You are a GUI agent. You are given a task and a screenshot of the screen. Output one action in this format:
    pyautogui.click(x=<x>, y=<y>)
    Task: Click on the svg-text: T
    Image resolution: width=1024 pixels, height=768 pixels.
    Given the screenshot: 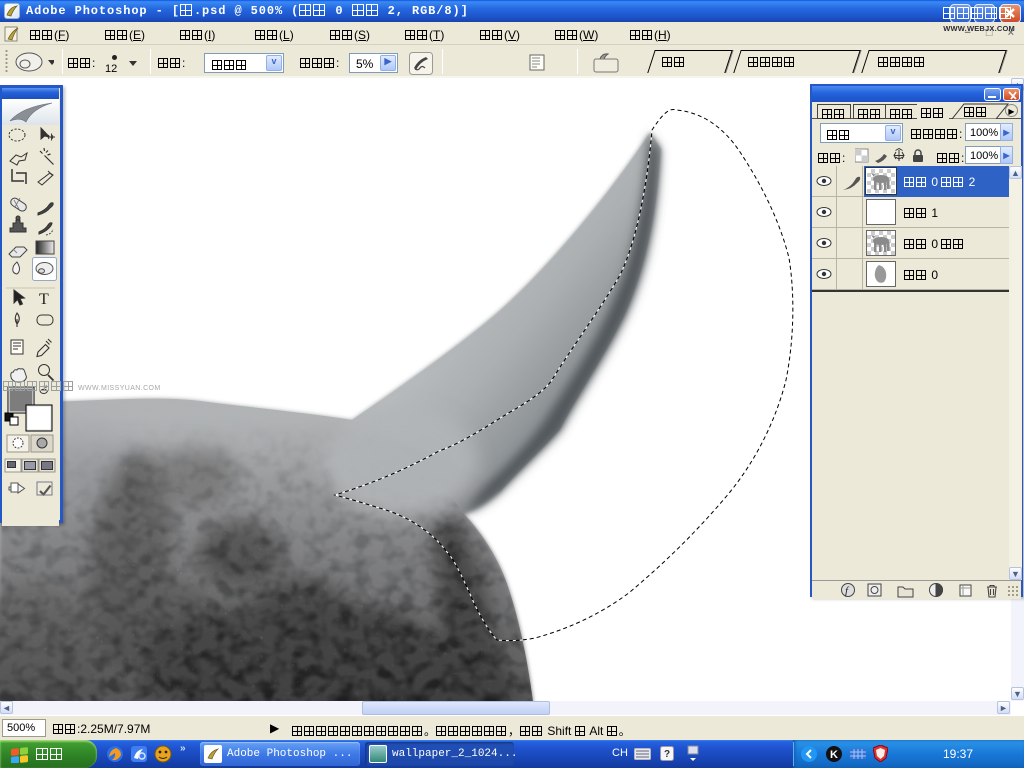 What is the action you would take?
    pyautogui.click(x=44, y=299)
    